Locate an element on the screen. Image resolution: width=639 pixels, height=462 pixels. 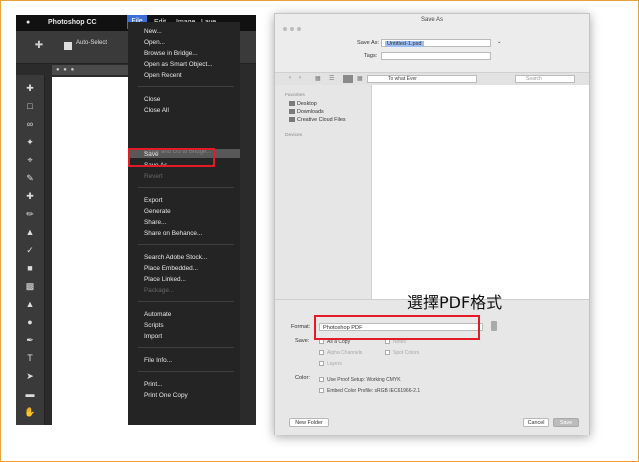
sidebar-item-downloads: Downloads is located at coordinates (306, 112).